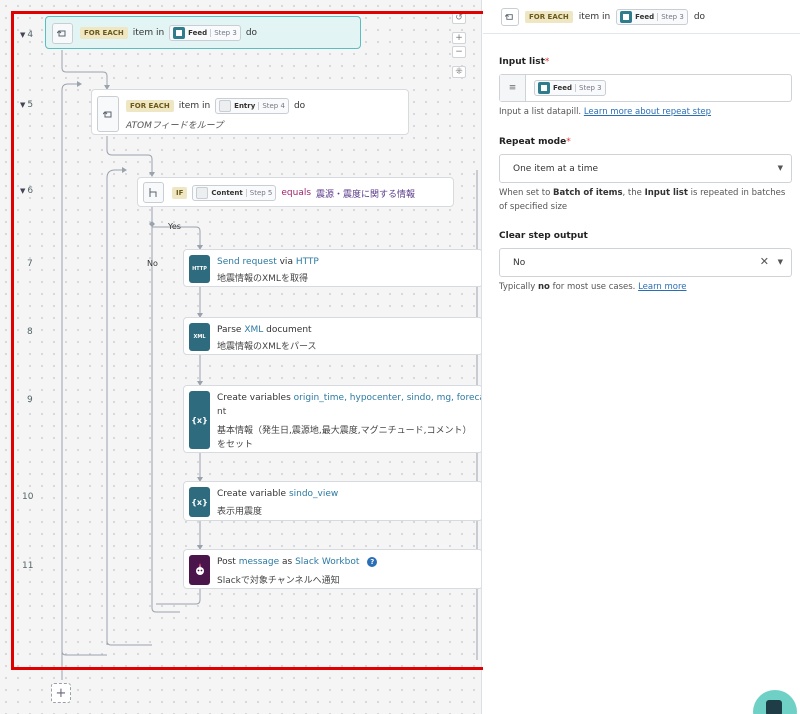 This screenshot has height=714, width=800. I want to click on step-10-subtitle: 表示用震度, so click(240, 512).